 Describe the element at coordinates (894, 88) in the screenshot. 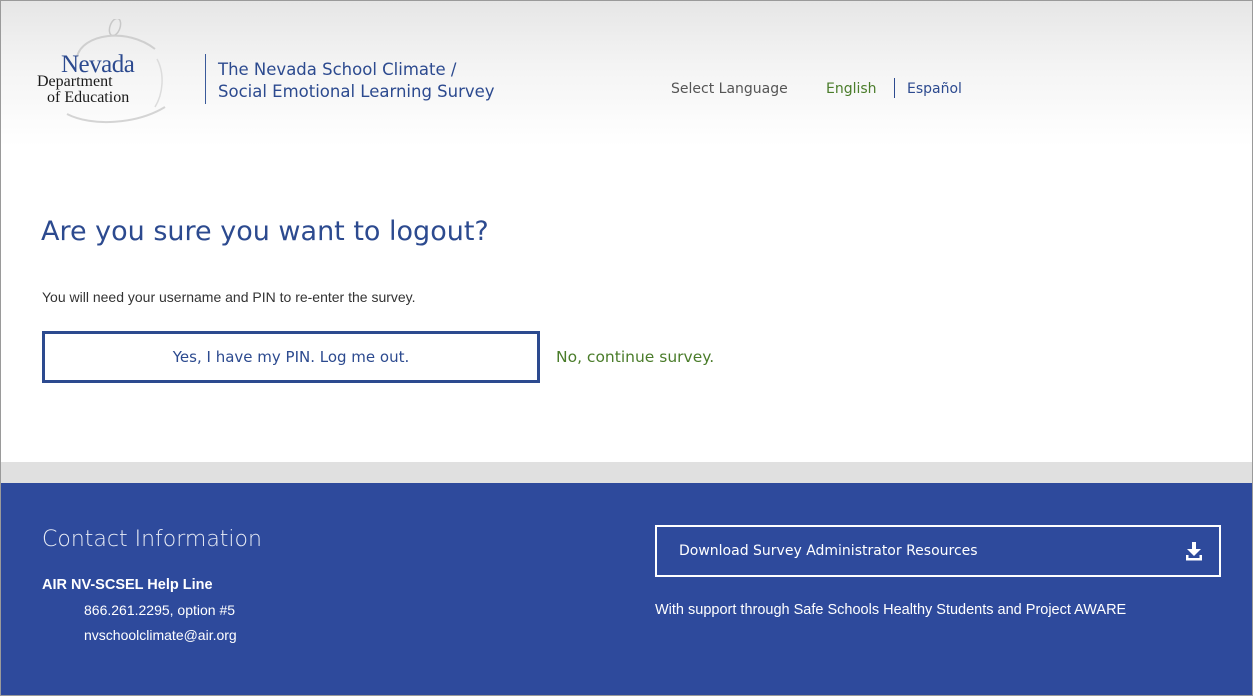

I see `language-separator` at that location.